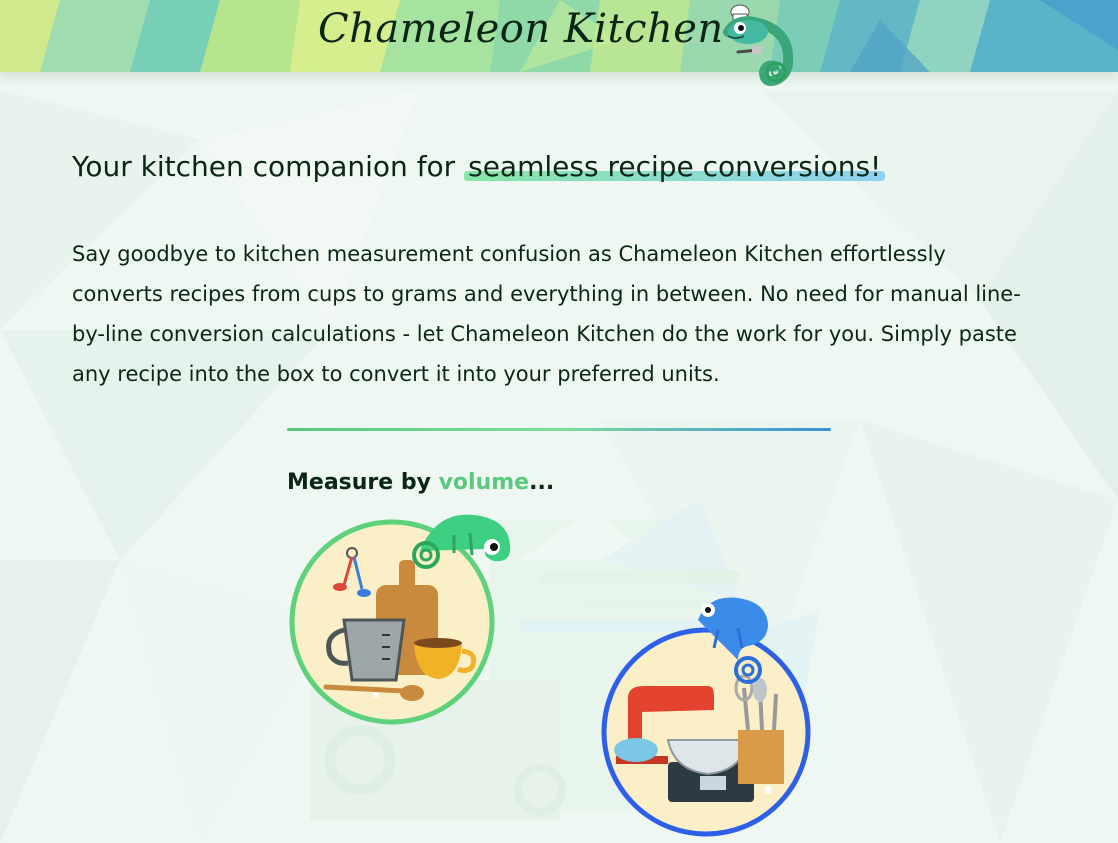 Image resolution: width=1118 pixels, height=843 pixels. Describe the element at coordinates (521, 29) in the screenshot. I see `site-title: Chameleon Kitchen` at that location.